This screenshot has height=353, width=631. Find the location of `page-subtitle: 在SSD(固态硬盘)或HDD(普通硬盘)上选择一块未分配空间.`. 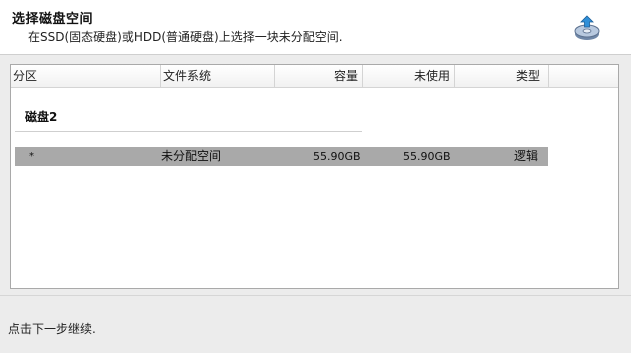

page-subtitle: 在SSD(固态硬盘)或HDD(普通硬盘)上选择一块未分配空间. is located at coordinates (185, 37).